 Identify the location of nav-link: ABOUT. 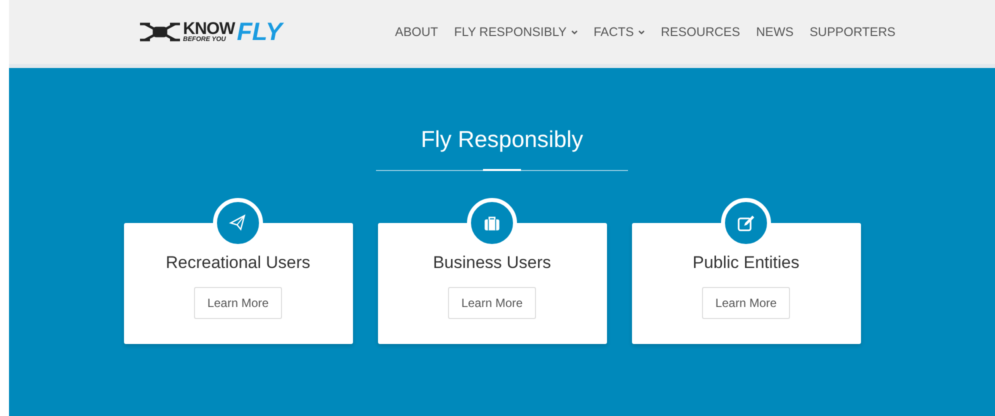
(416, 32).